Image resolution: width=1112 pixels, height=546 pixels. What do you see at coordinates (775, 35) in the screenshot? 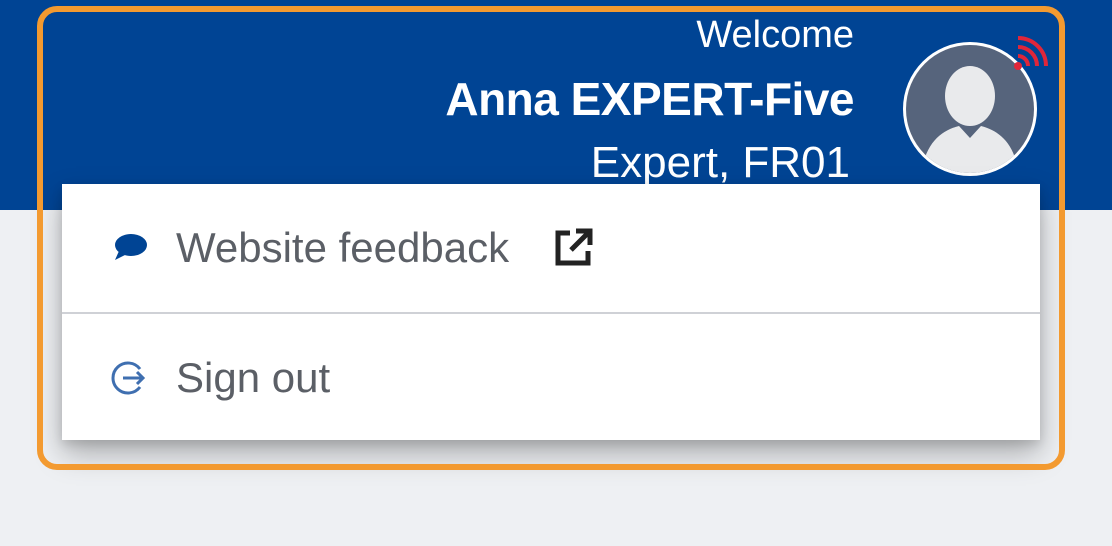
I see `welcome-text: Welcome` at bounding box center [775, 35].